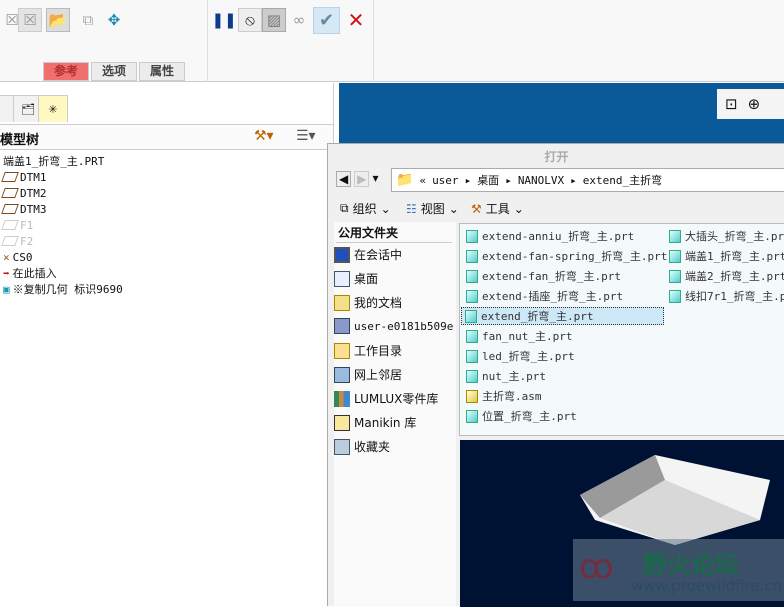 This screenshot has height=607, width=784. What do you see at coordinates (58, 20) in the screenshot?
I see `open-folder-icon: 📂` at bounding box center [58, 20].